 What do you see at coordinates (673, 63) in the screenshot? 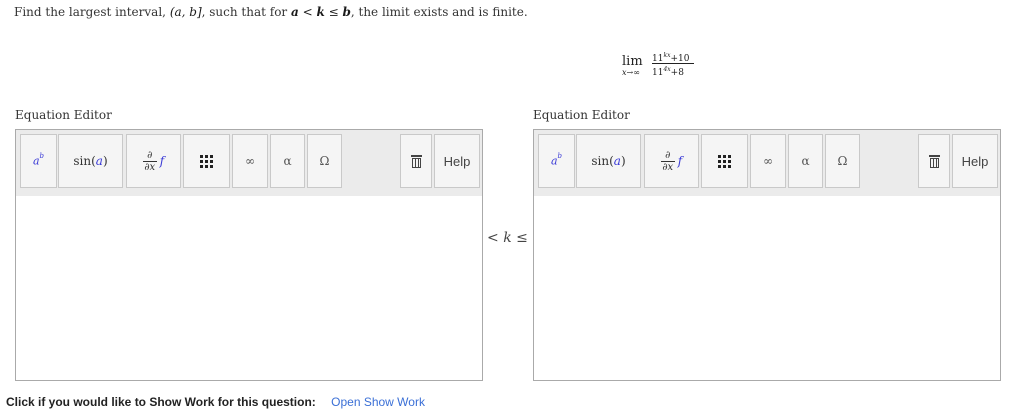
I see `fraction-bar` at bounding box center [673, 63].